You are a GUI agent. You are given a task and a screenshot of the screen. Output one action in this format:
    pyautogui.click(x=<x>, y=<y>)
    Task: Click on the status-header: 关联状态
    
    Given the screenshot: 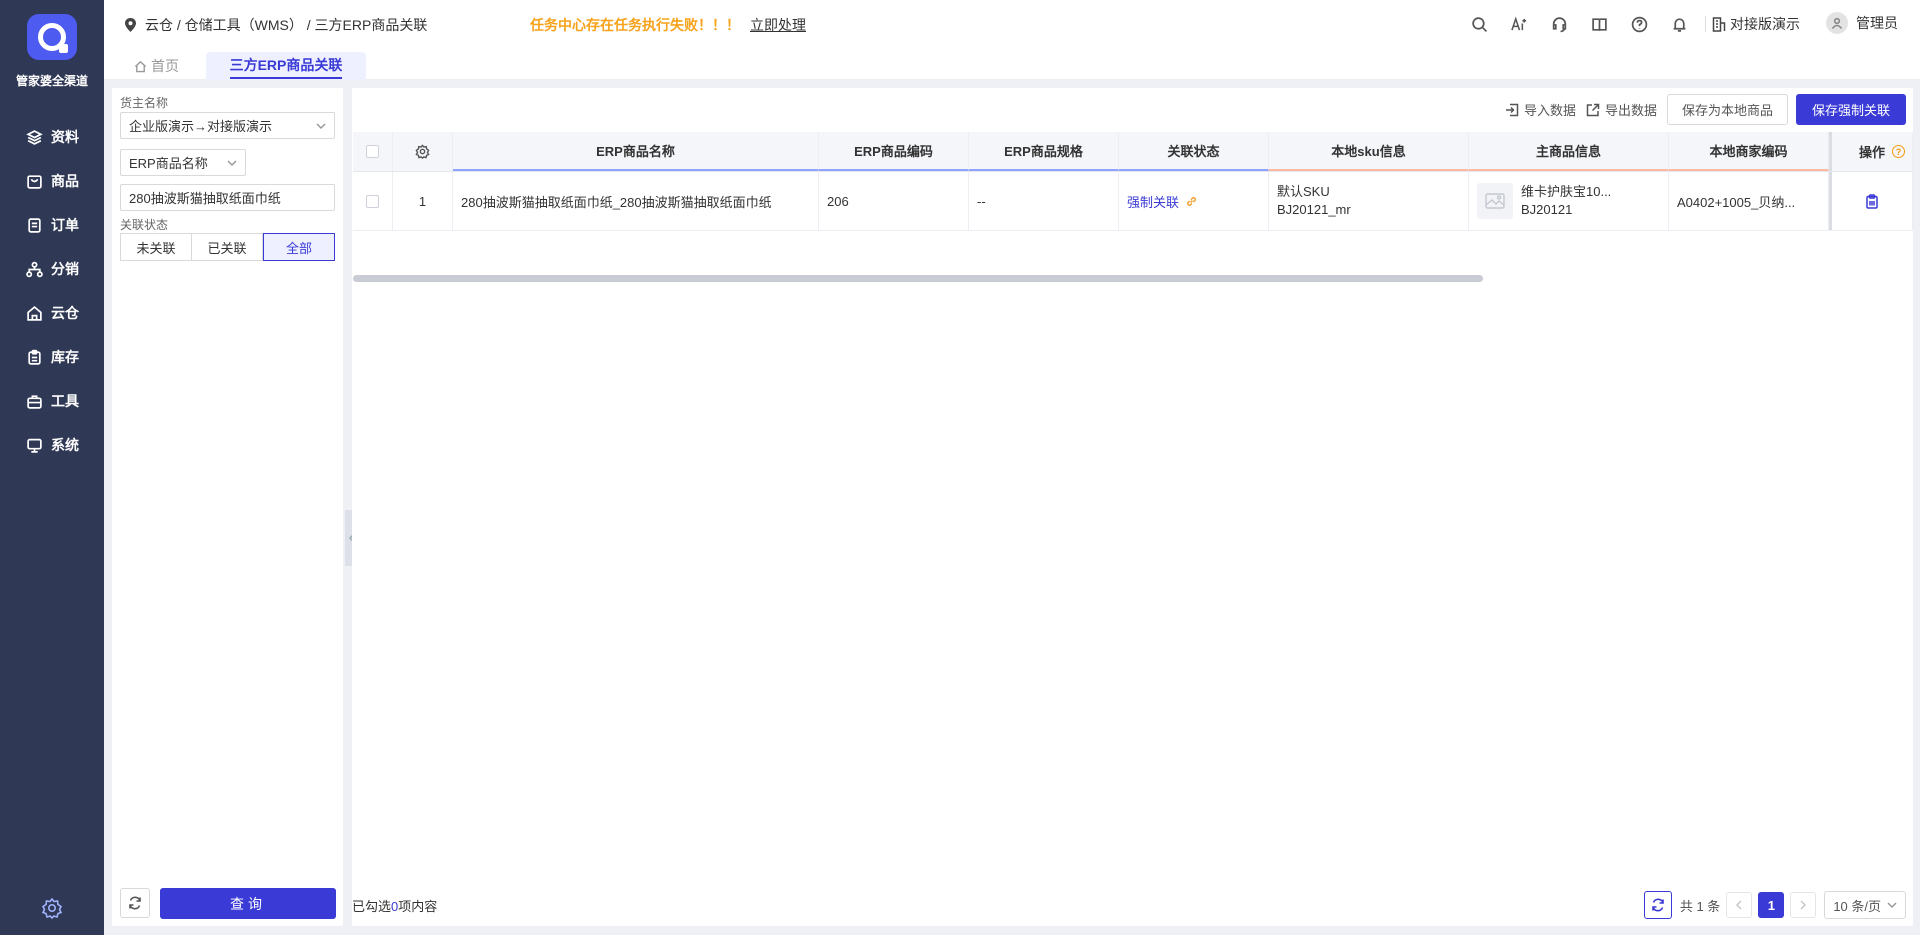 What is the action you would take?
    pyautogui.click(x=1193, y=150)
    